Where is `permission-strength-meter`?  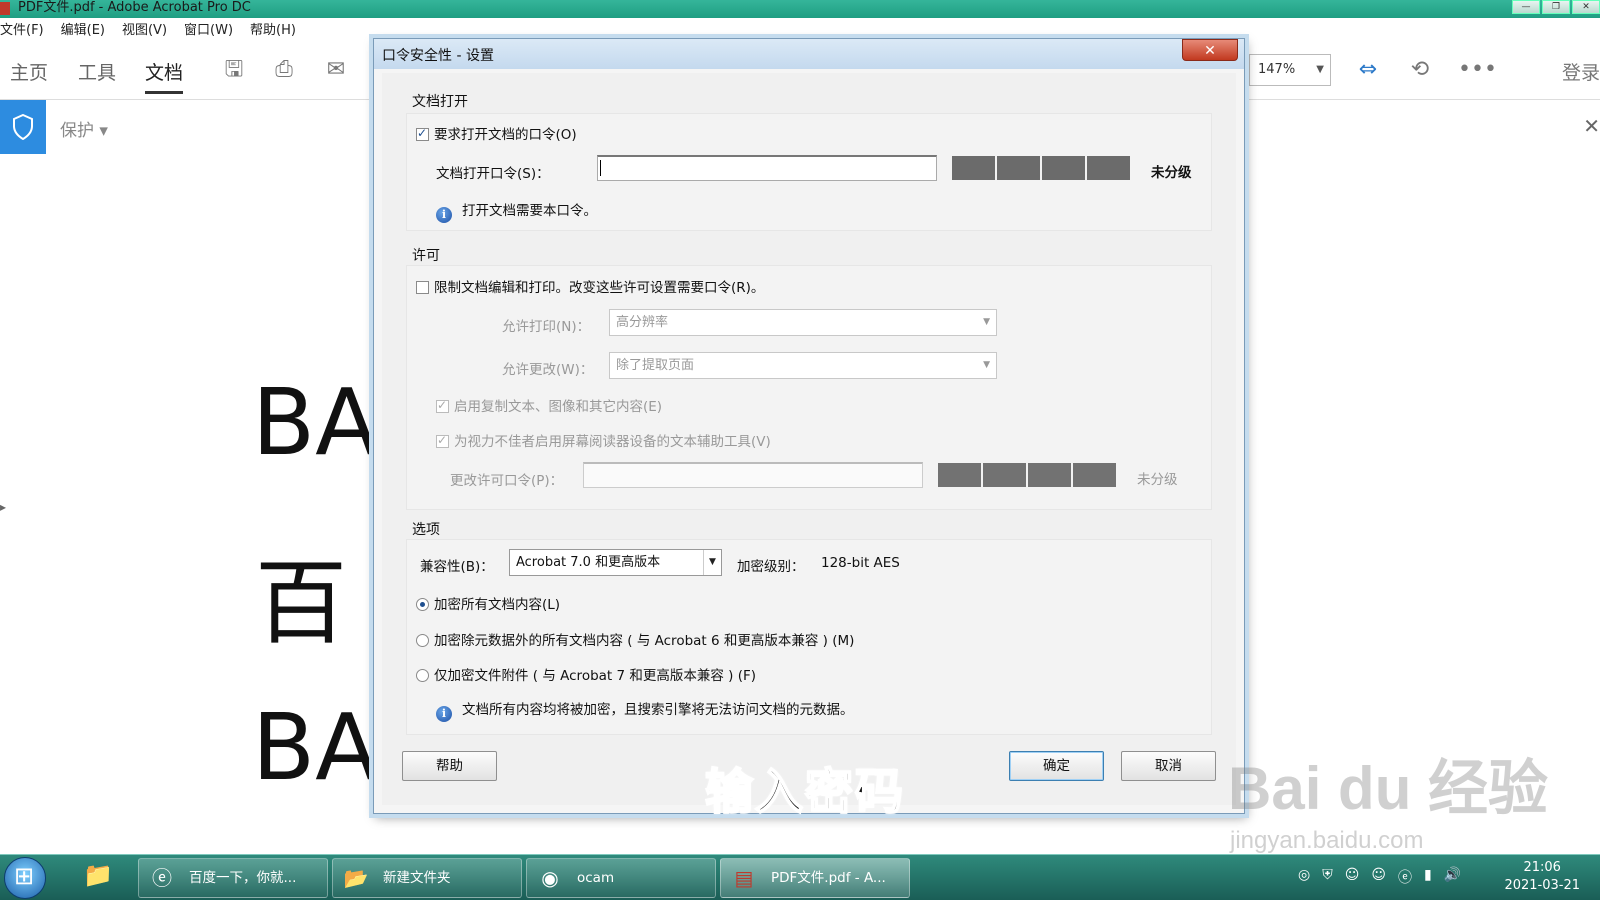 permission-strength-meter is located at coordinates (1028, 475).